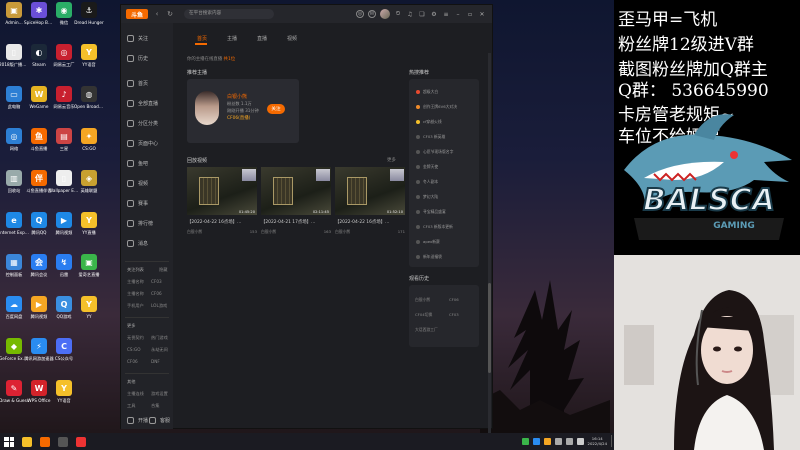 This screenshot has height=450, width=800. I want to click on more-row-item: DNF, so click(155, 361).